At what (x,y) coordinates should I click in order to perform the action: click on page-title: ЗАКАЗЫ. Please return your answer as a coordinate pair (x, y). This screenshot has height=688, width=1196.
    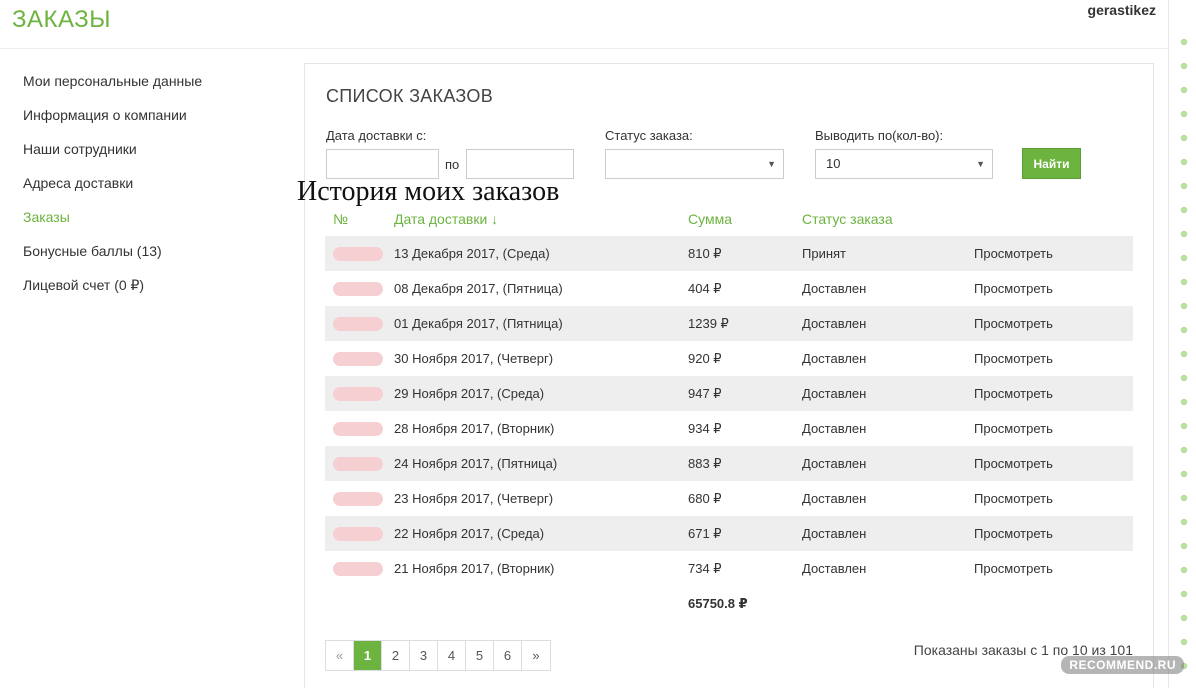
    Looking at the image, I should click on (61, 19).